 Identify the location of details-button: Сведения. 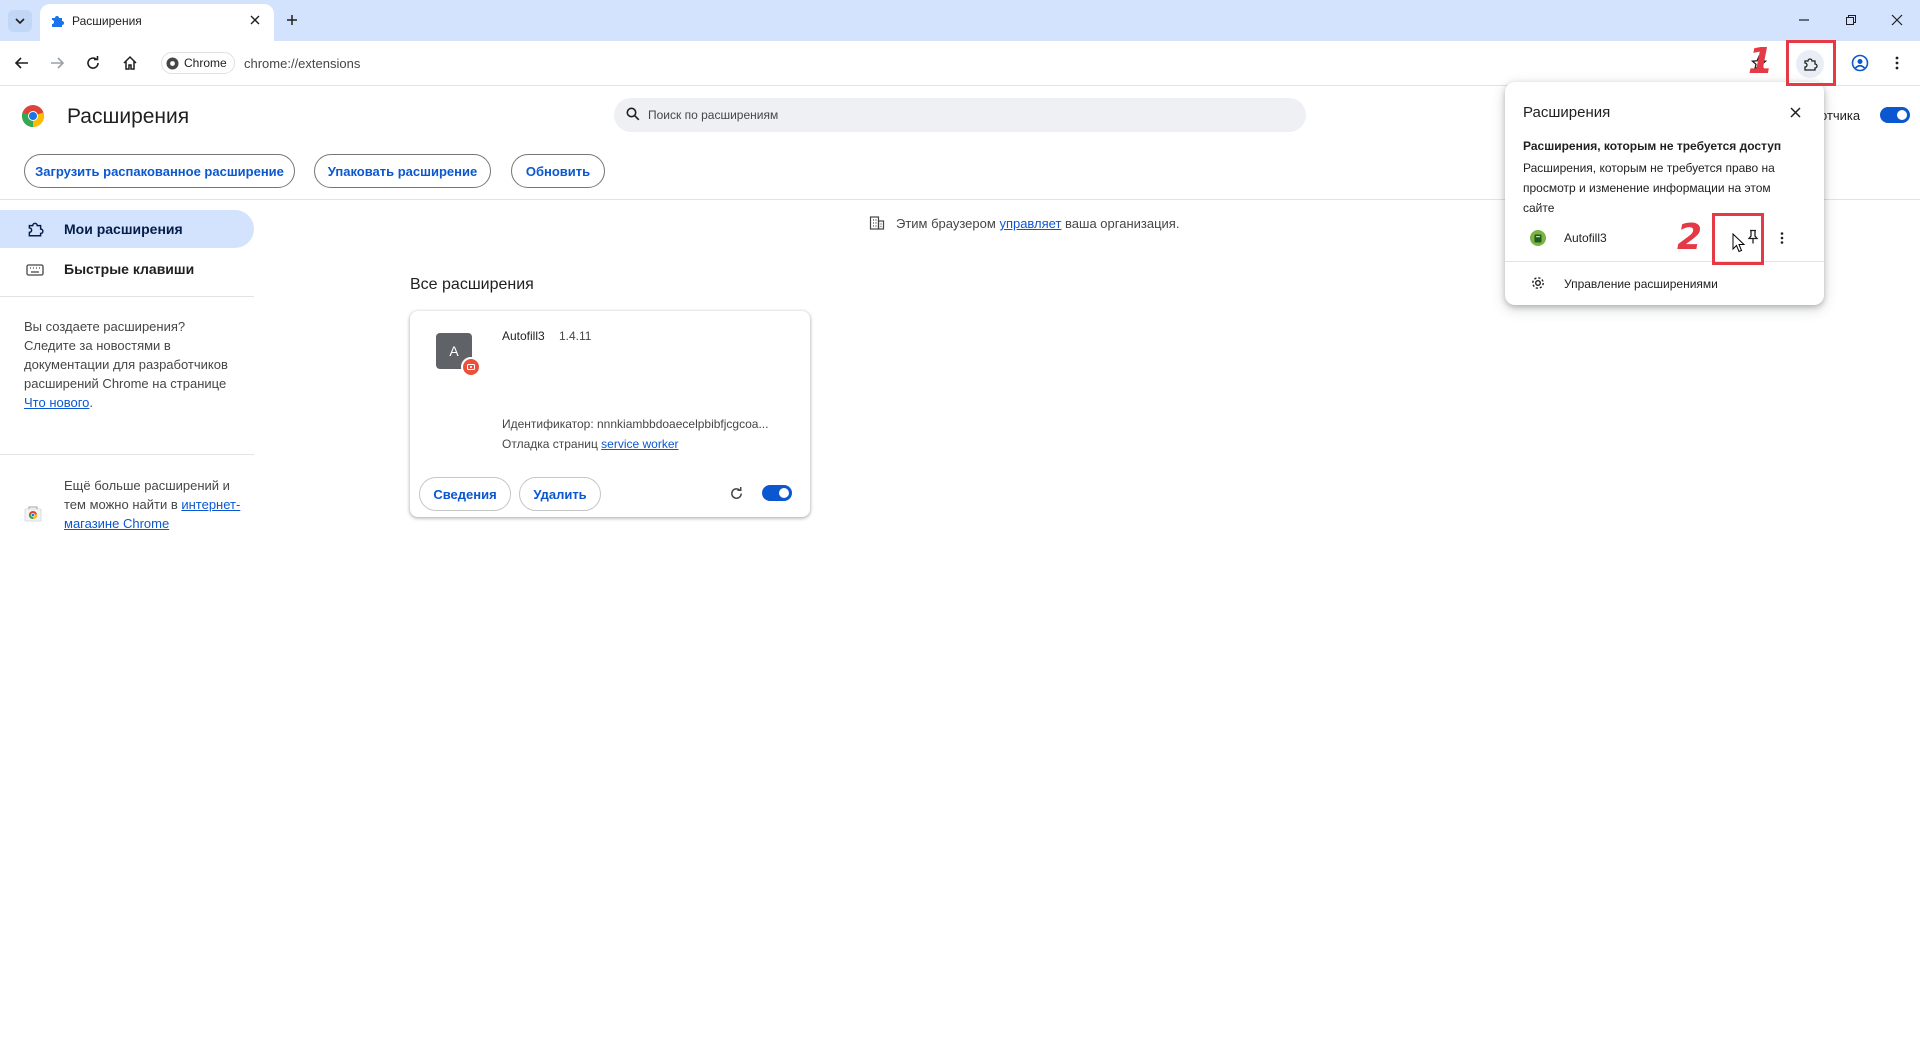
(465, 494).